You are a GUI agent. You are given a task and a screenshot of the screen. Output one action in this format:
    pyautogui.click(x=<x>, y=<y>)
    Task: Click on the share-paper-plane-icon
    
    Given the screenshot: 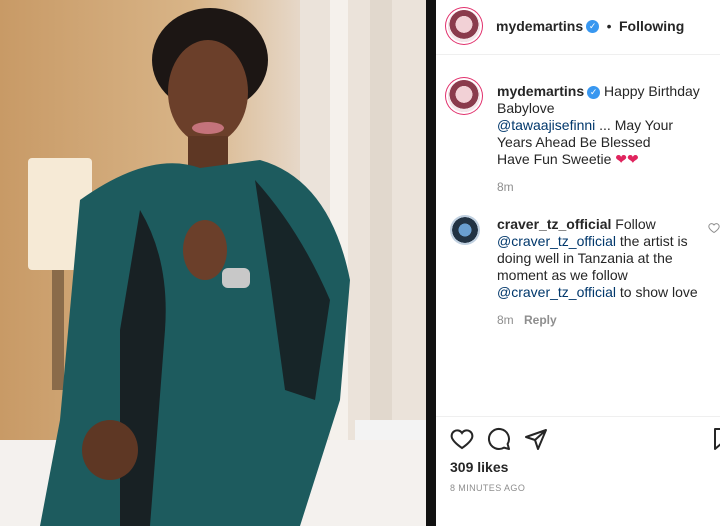 What is the action you would take?
    pyautogui.click(x=536, y=439)
    